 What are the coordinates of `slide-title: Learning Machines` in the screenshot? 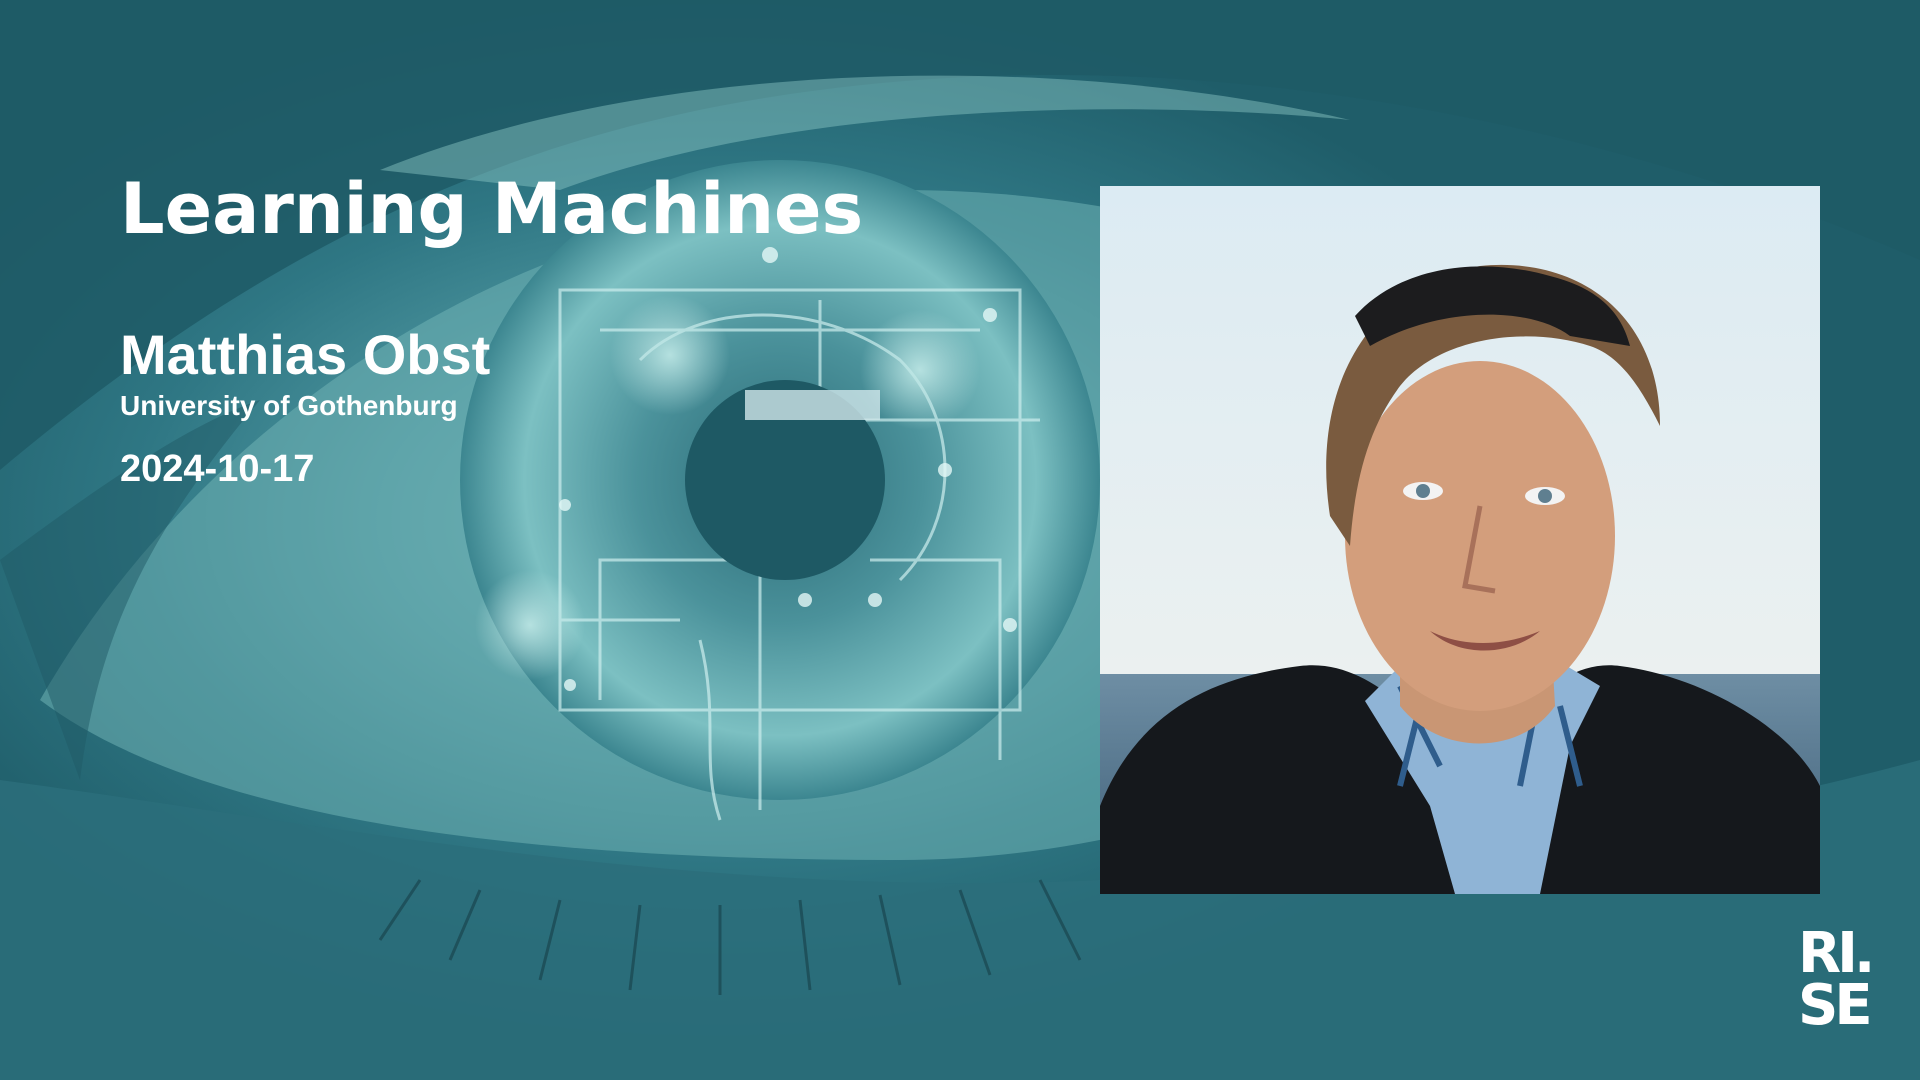 It's located at (492, 209).